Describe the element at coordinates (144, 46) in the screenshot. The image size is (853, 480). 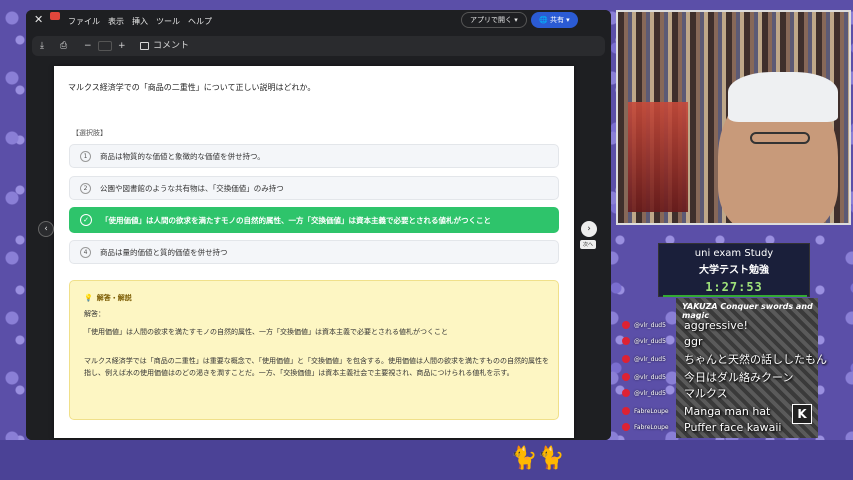
I see `comment-icon` at that location.